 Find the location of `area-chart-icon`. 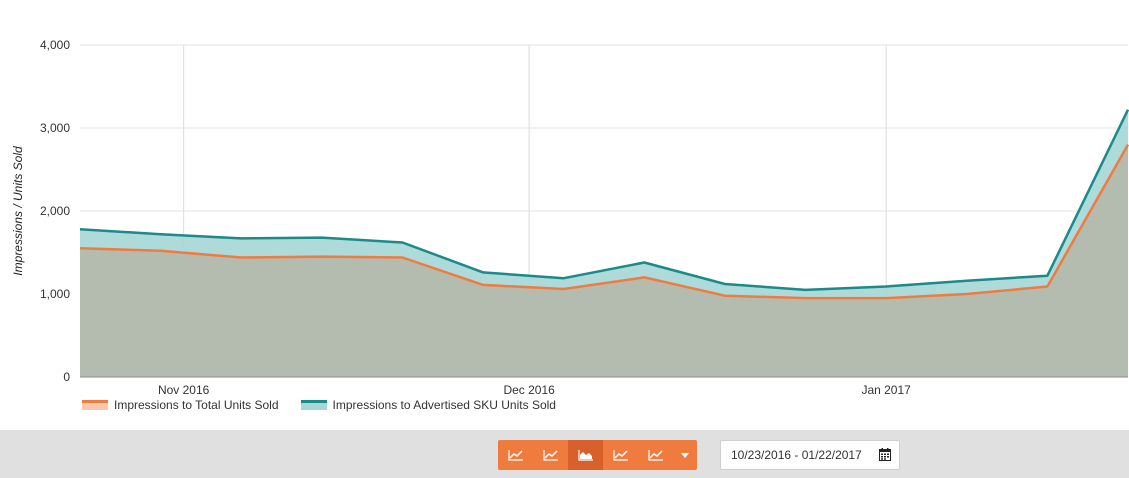

area-chart-icon is located at coordinates (585, 455).